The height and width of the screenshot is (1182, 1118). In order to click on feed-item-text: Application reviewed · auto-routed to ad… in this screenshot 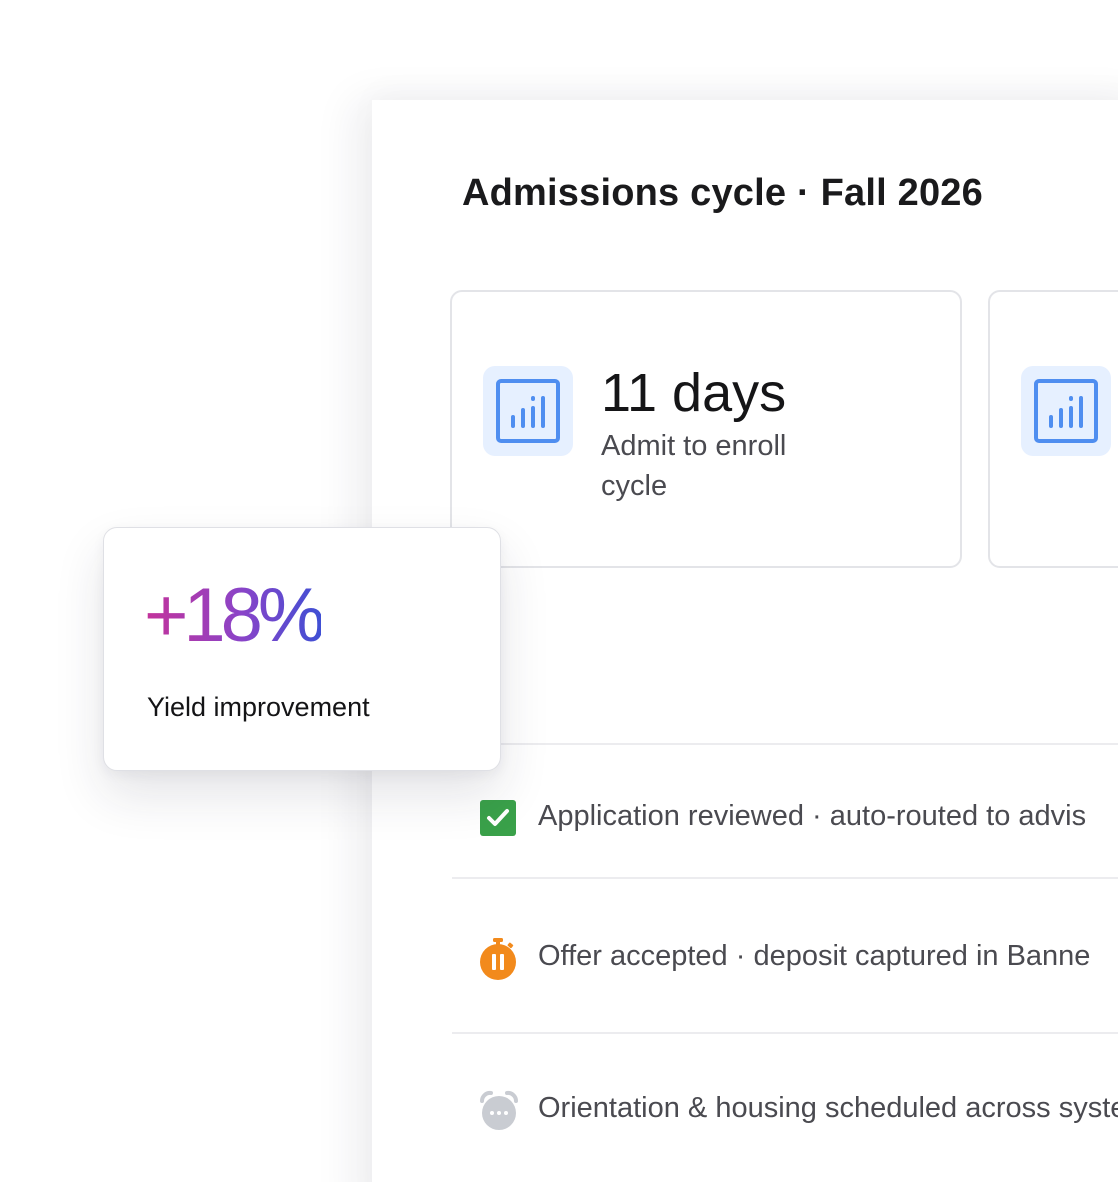, I will do `click(812, 816)`.